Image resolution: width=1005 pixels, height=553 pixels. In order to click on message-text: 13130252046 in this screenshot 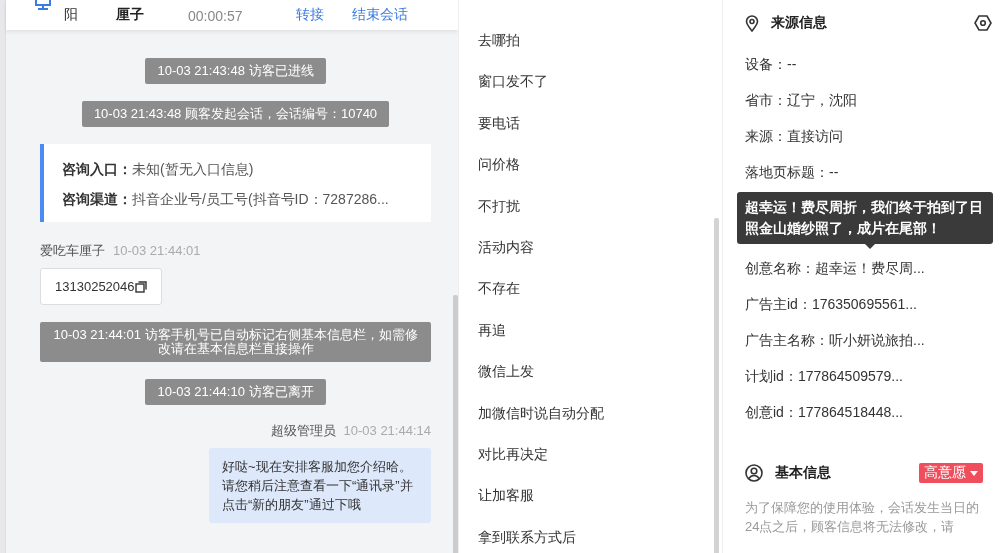, I will do `click(95, 286)`.